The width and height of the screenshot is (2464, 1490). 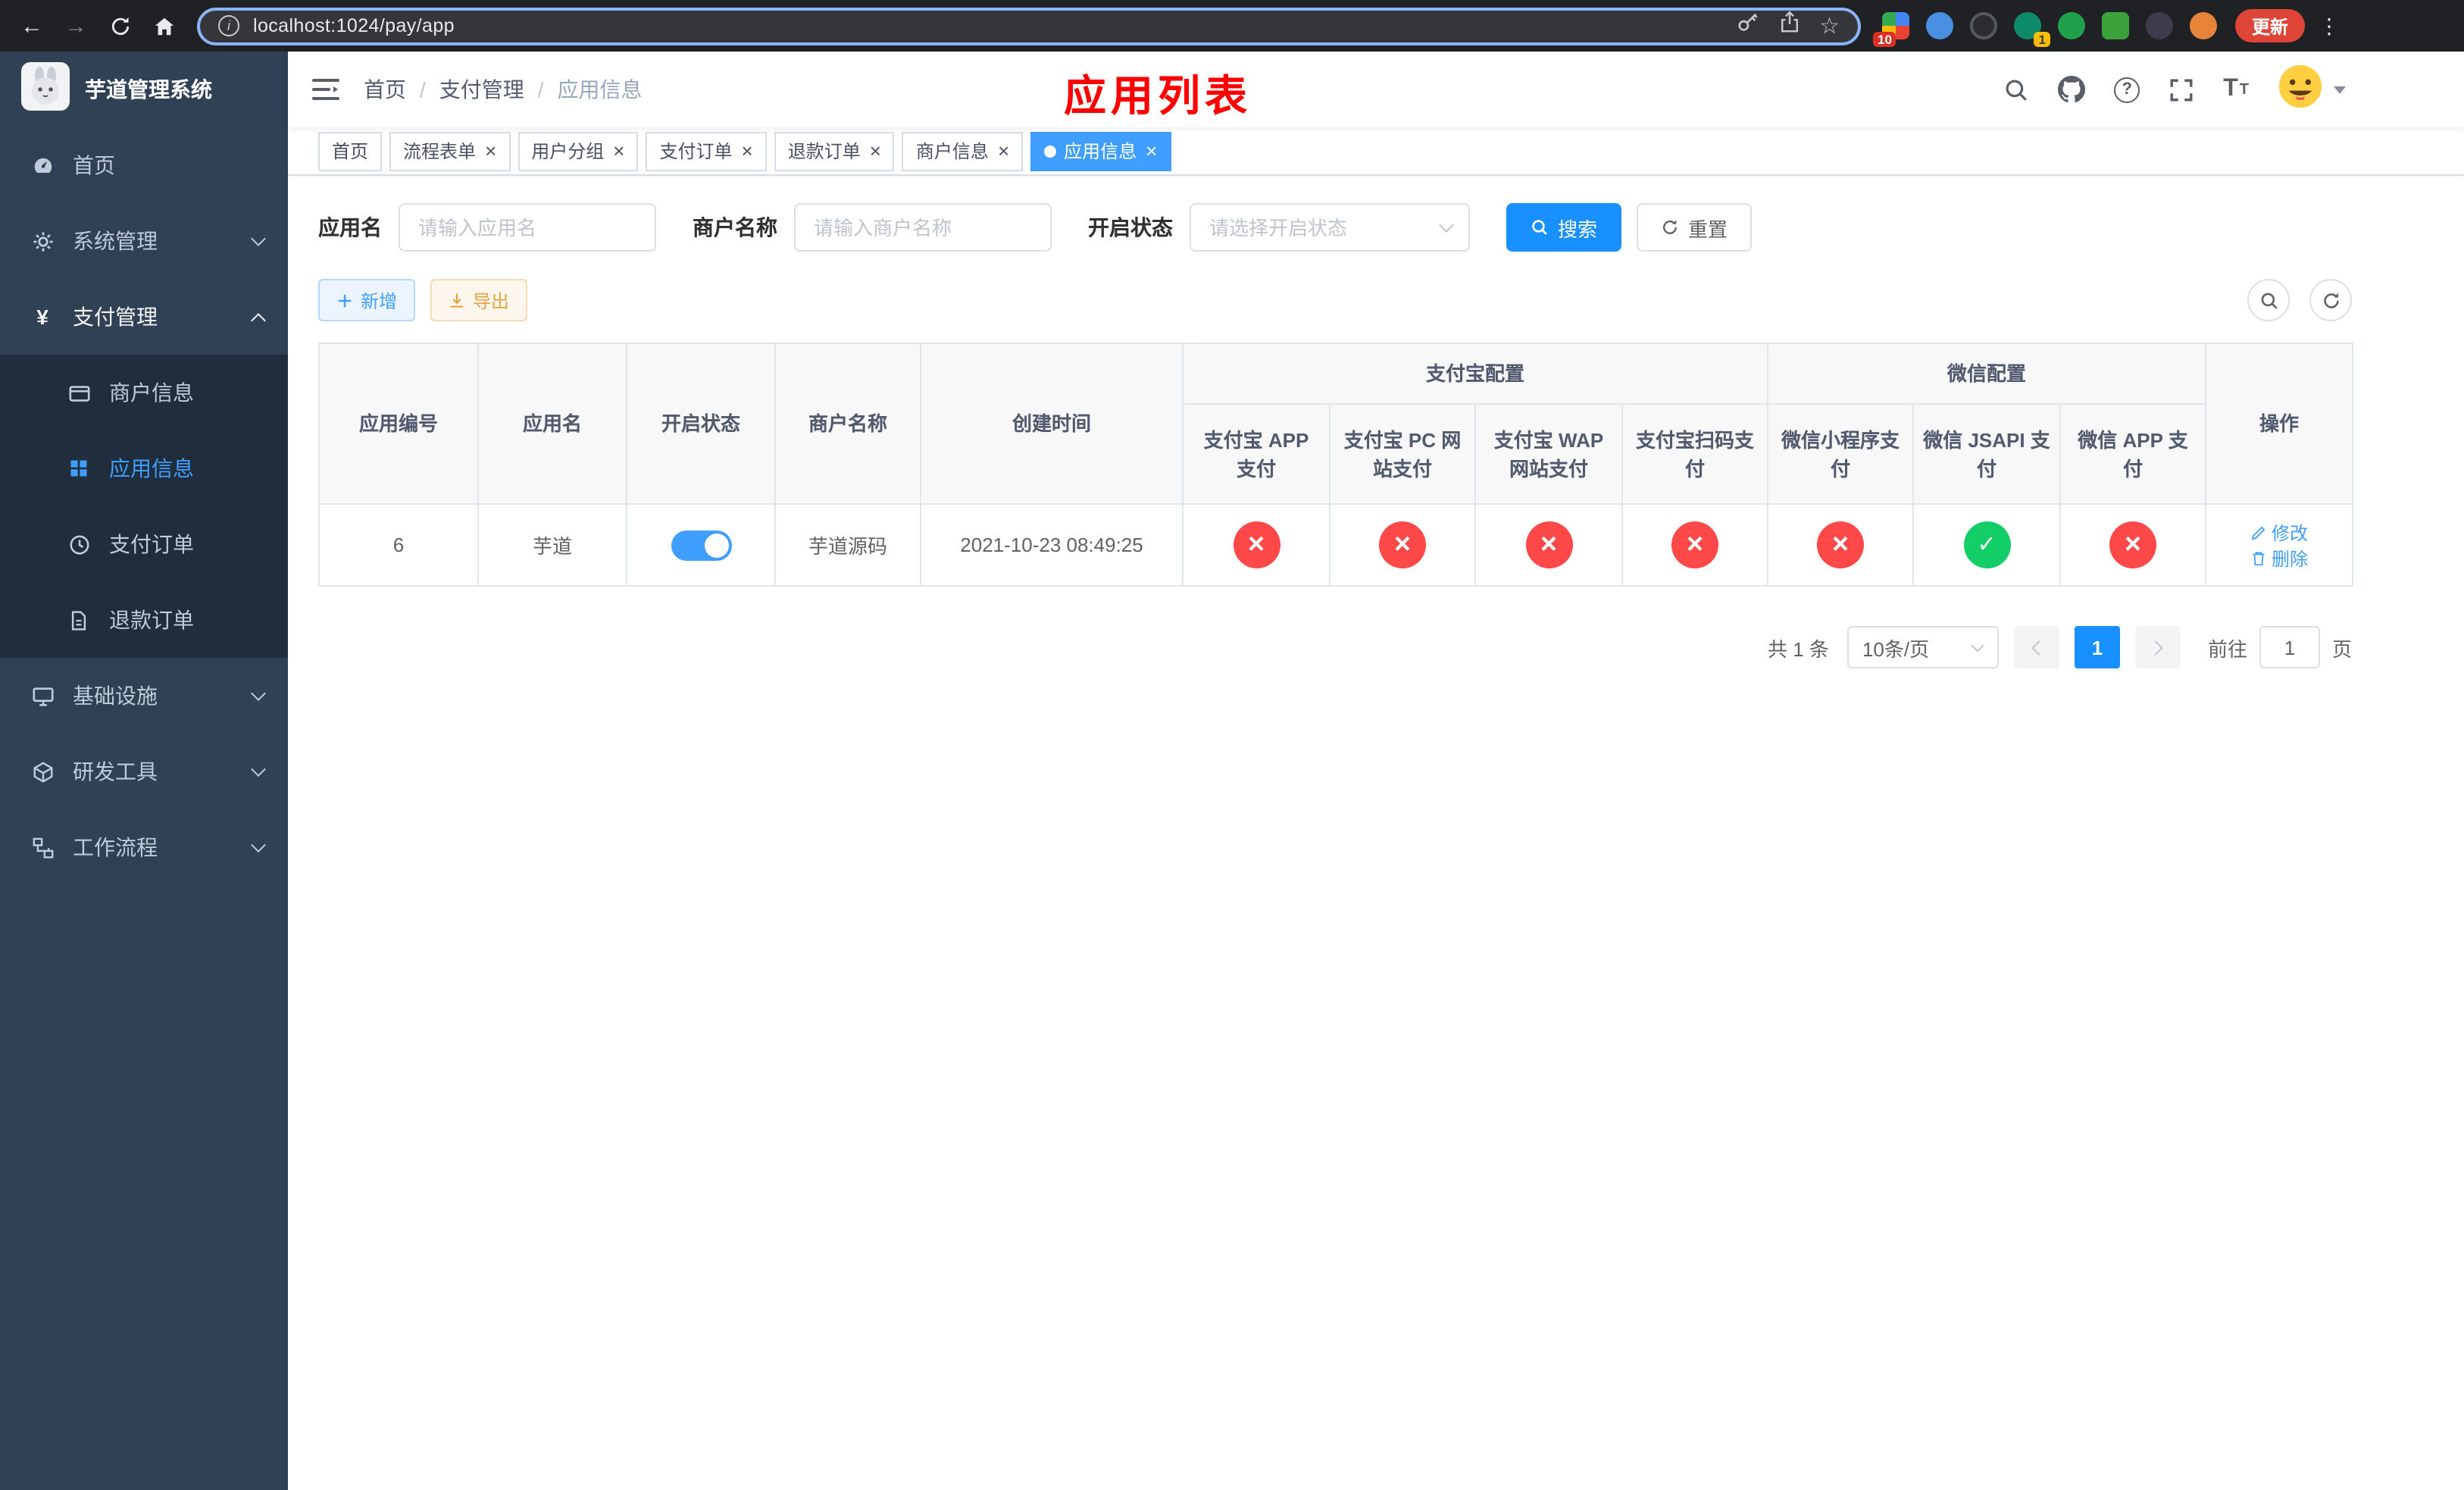 What do you see at coordinates (79, 544) in the screenshot?
I see `clock-icon` at bounding box center [79, 544].